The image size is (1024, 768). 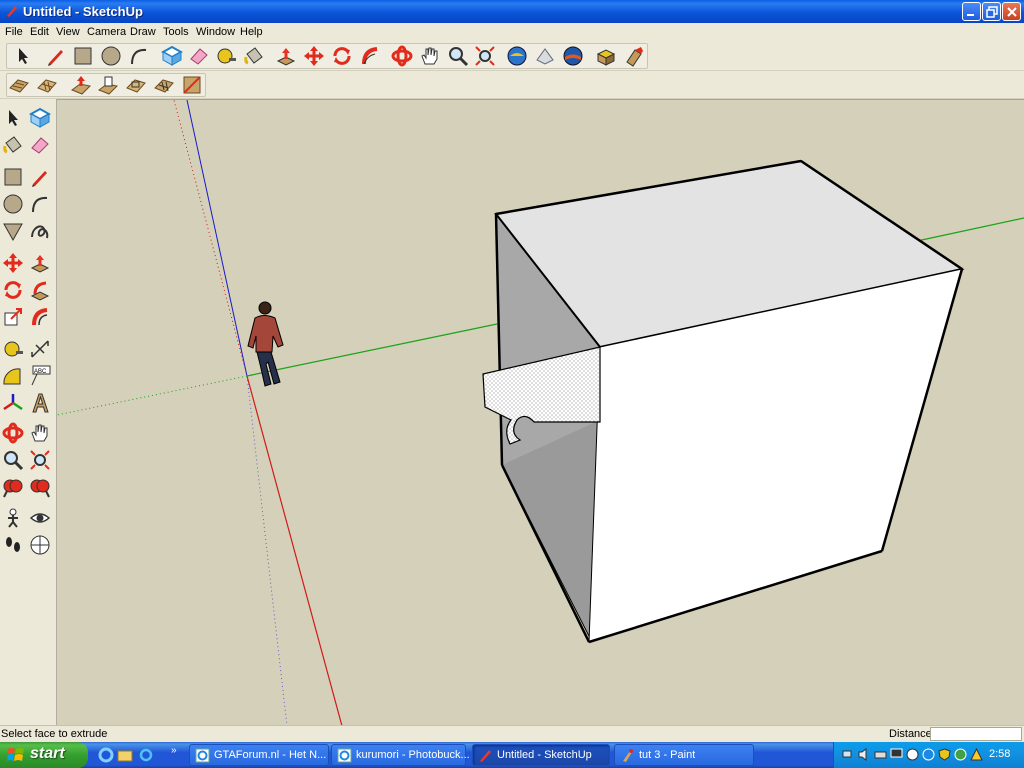 What do you see at coordinates (39, 32) in the screenshot?
I see `menu-edit: Edit` at bounding box center [39, 32].